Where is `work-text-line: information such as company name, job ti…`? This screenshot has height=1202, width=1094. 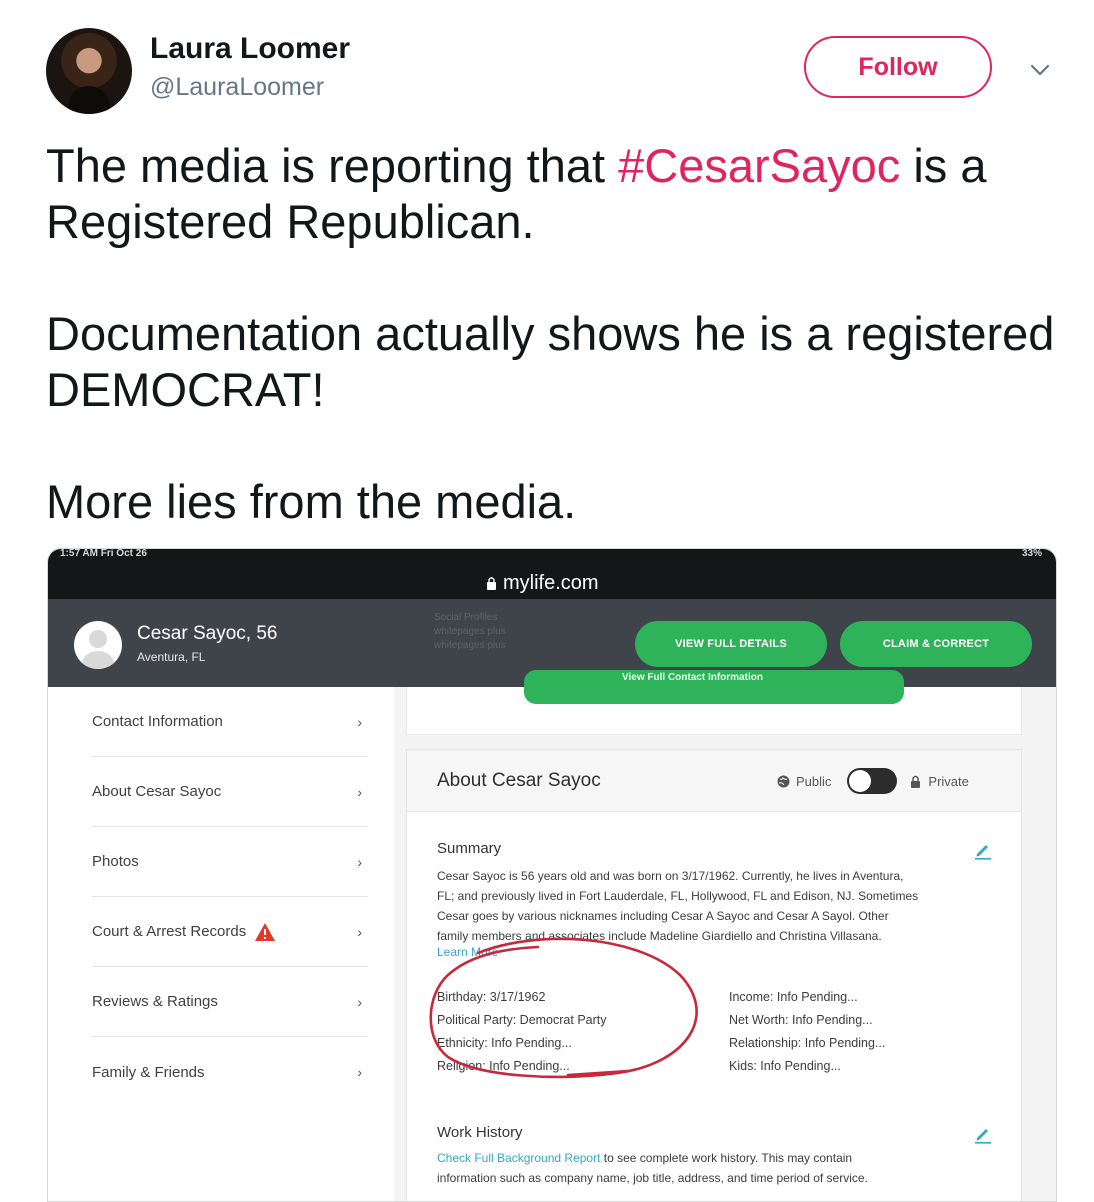 work-text-line: information such as company name, job ti… is located at coordinates (652, 1178).